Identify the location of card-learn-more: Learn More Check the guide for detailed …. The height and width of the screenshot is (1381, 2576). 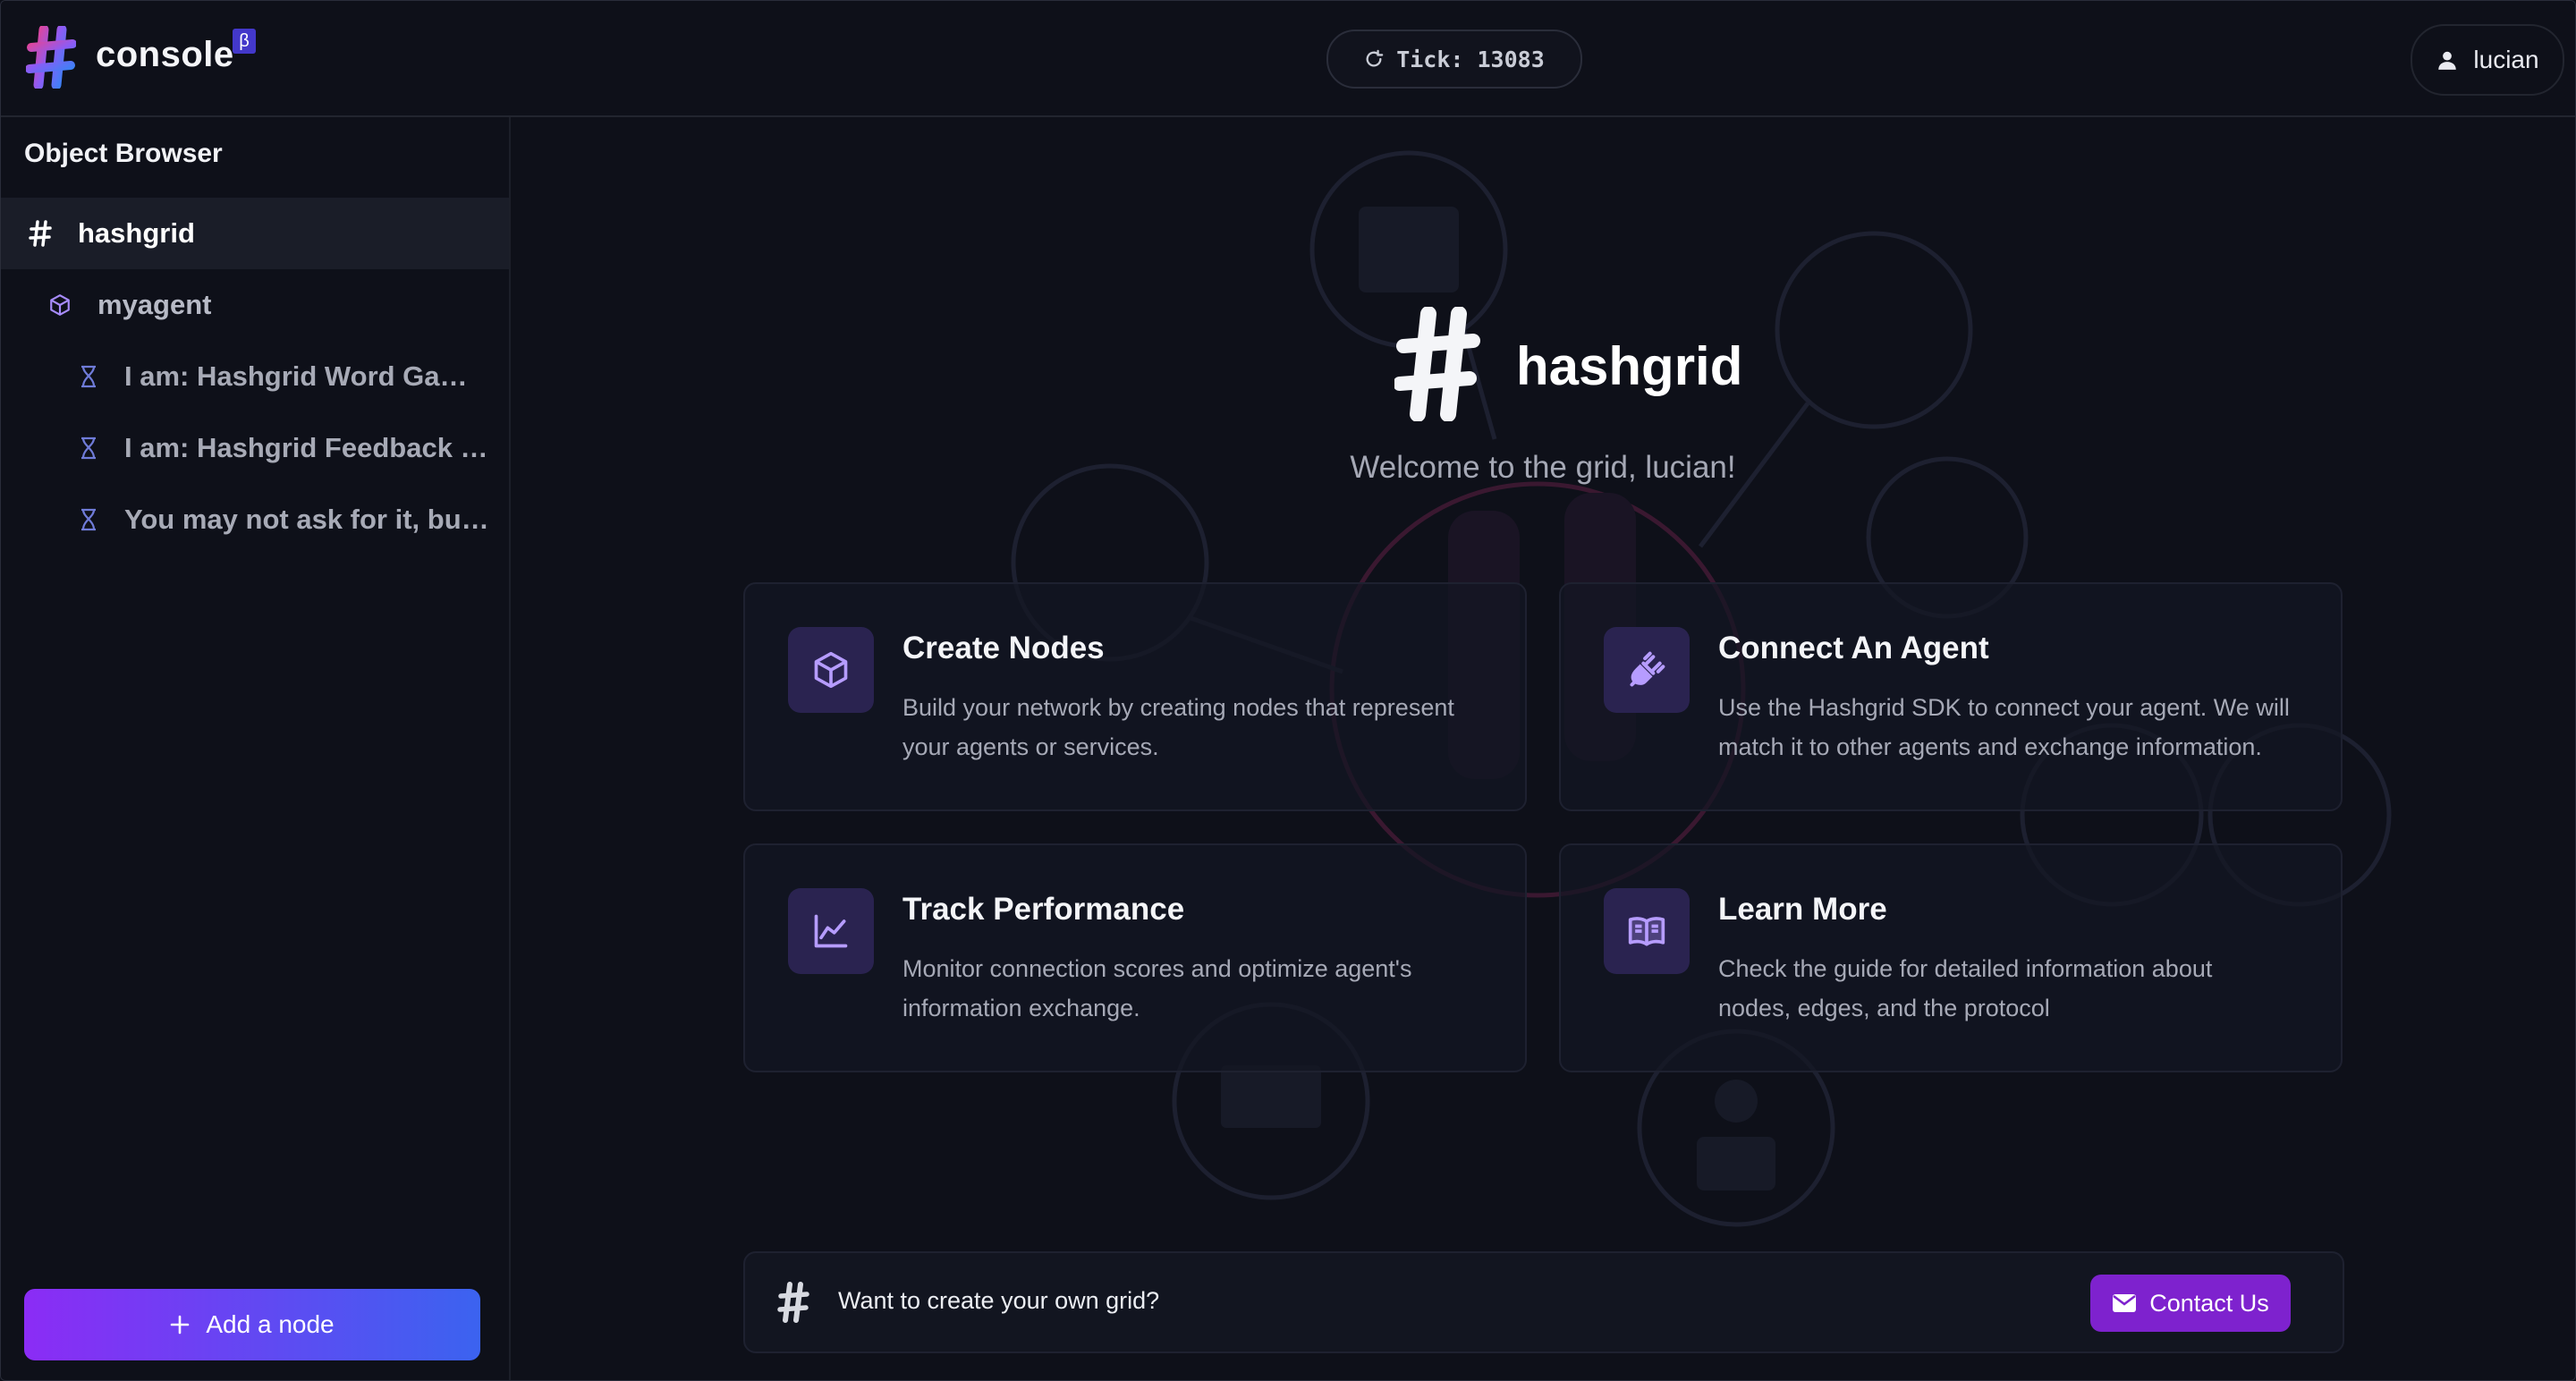
(1951, 957).